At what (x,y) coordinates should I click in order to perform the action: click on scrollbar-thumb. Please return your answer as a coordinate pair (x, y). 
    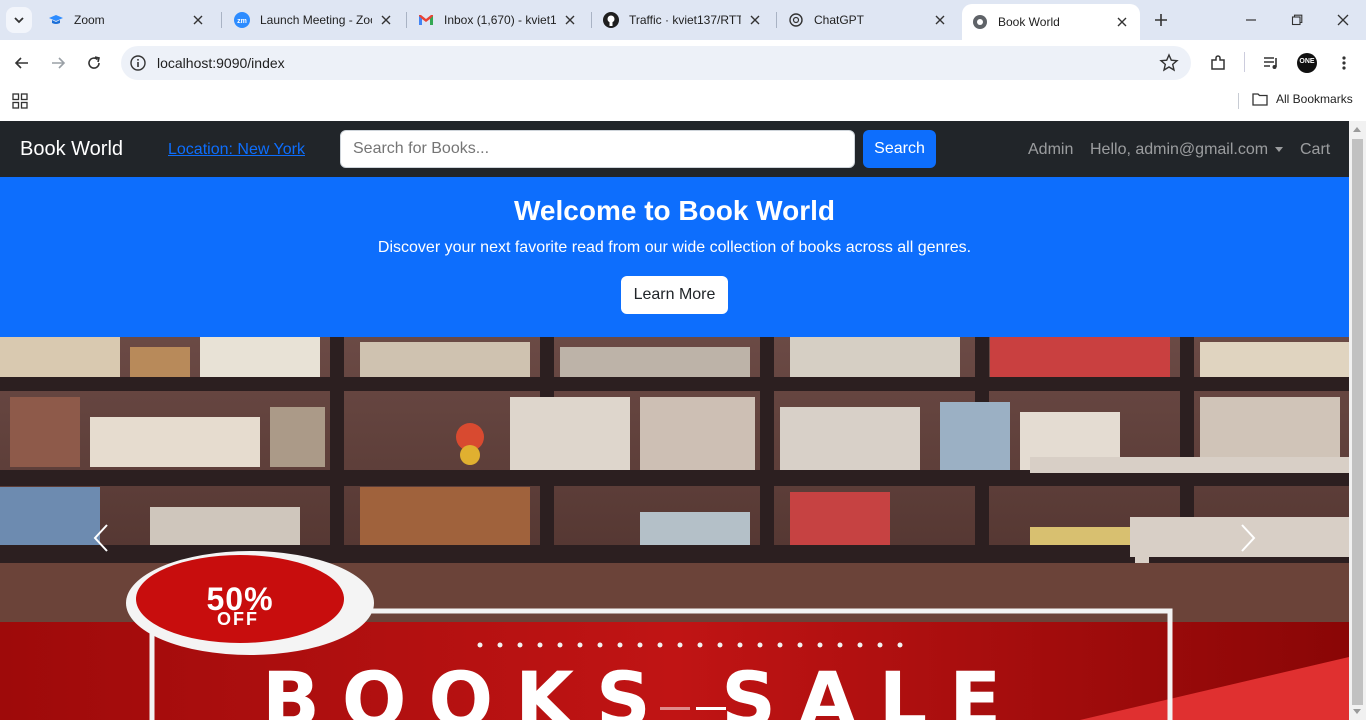
    Looking at the image, I should click on (1357, 422).